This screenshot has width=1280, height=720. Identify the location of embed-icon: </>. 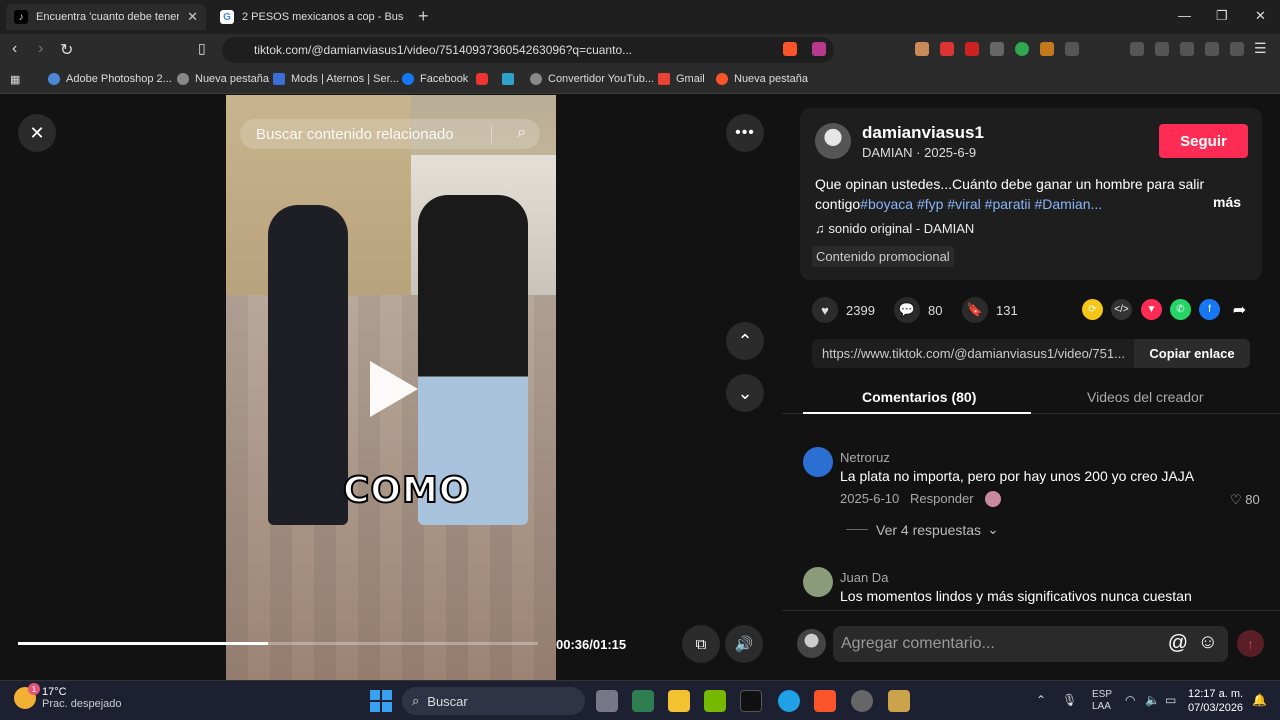
(1121, 309).